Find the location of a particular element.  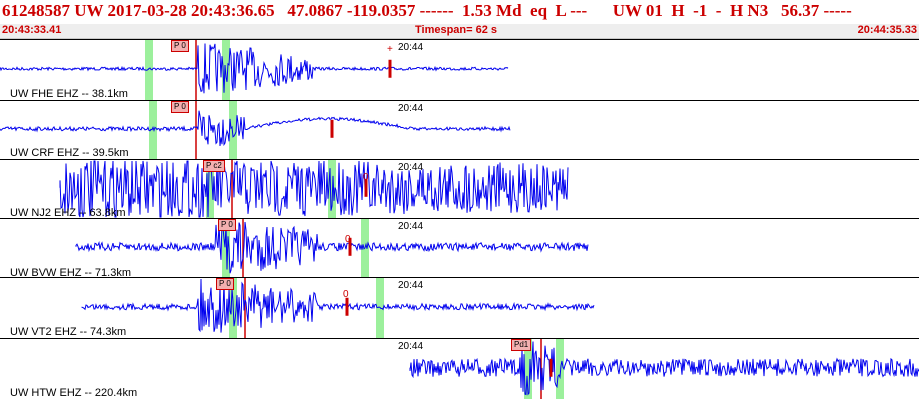

p-pick-marker: Pd1 is located at coordinates (521, 345).